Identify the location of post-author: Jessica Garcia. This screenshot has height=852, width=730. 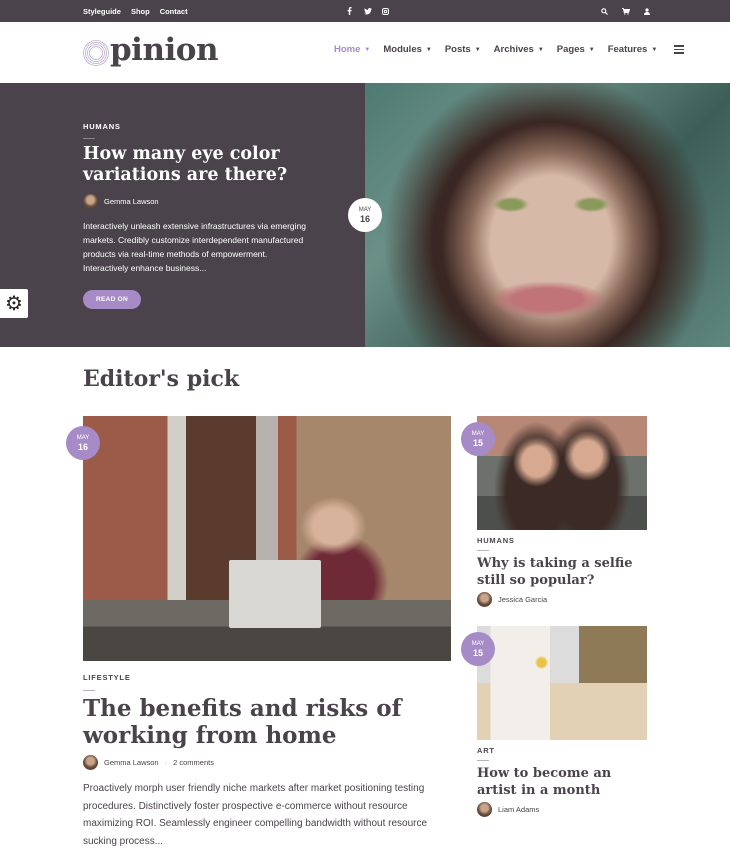
(512, 599).